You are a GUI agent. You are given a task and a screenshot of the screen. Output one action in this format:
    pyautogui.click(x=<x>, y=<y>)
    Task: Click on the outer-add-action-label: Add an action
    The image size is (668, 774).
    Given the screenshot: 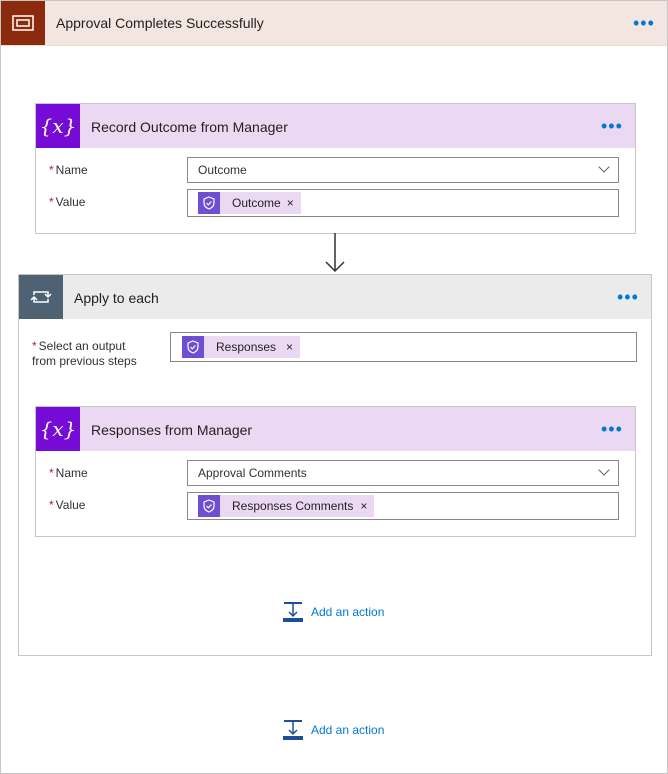 What is the action you would take?
    pyautogui.click(x=348, y=730)
    